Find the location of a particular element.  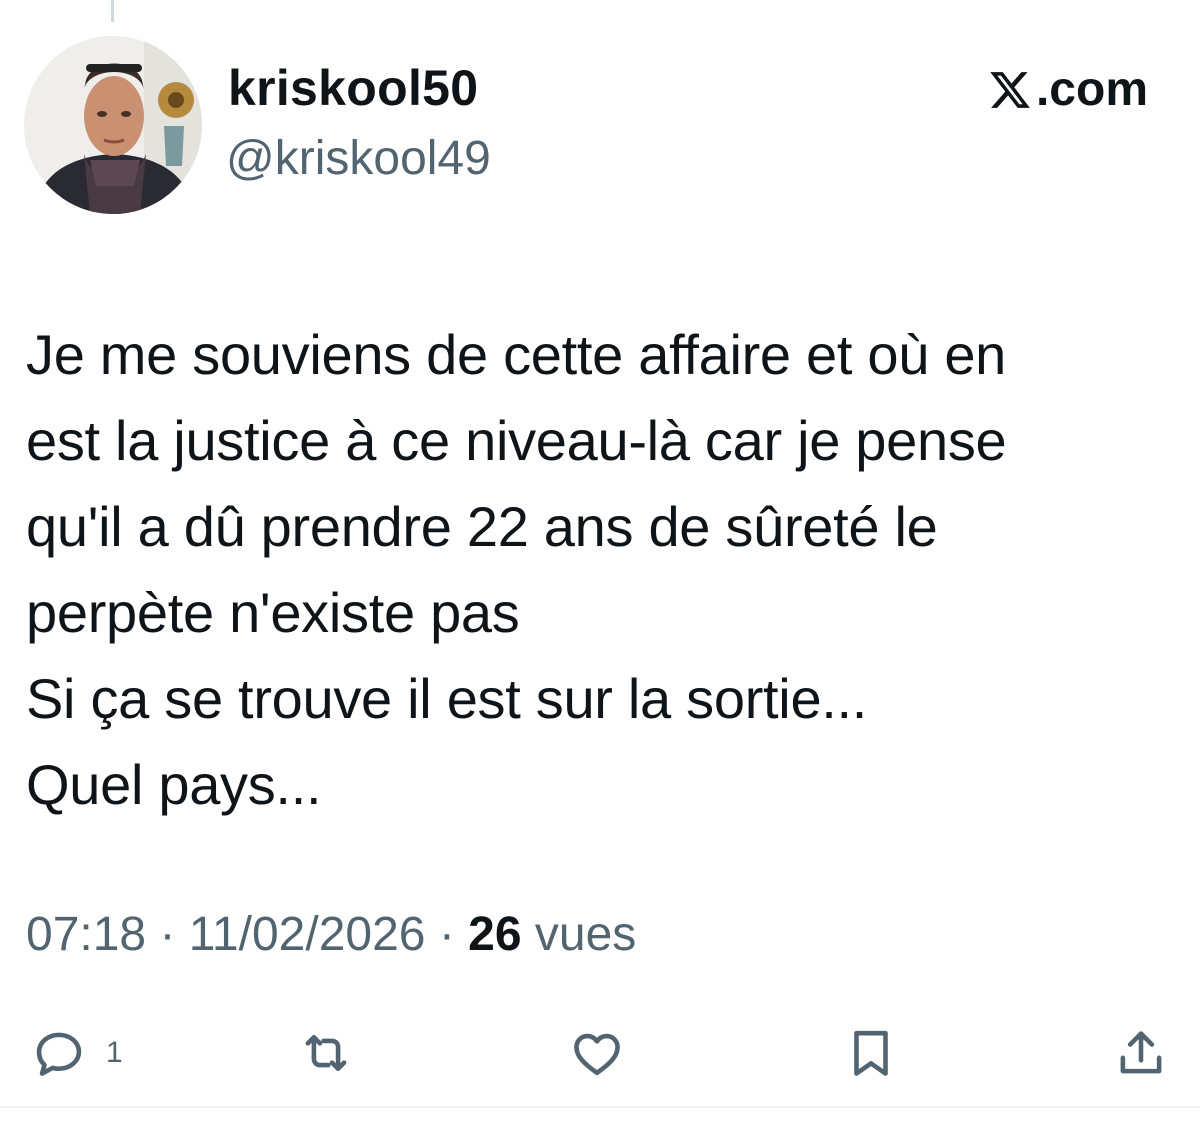

tweet-actions: 1 is located at coordinates (600, 1053).